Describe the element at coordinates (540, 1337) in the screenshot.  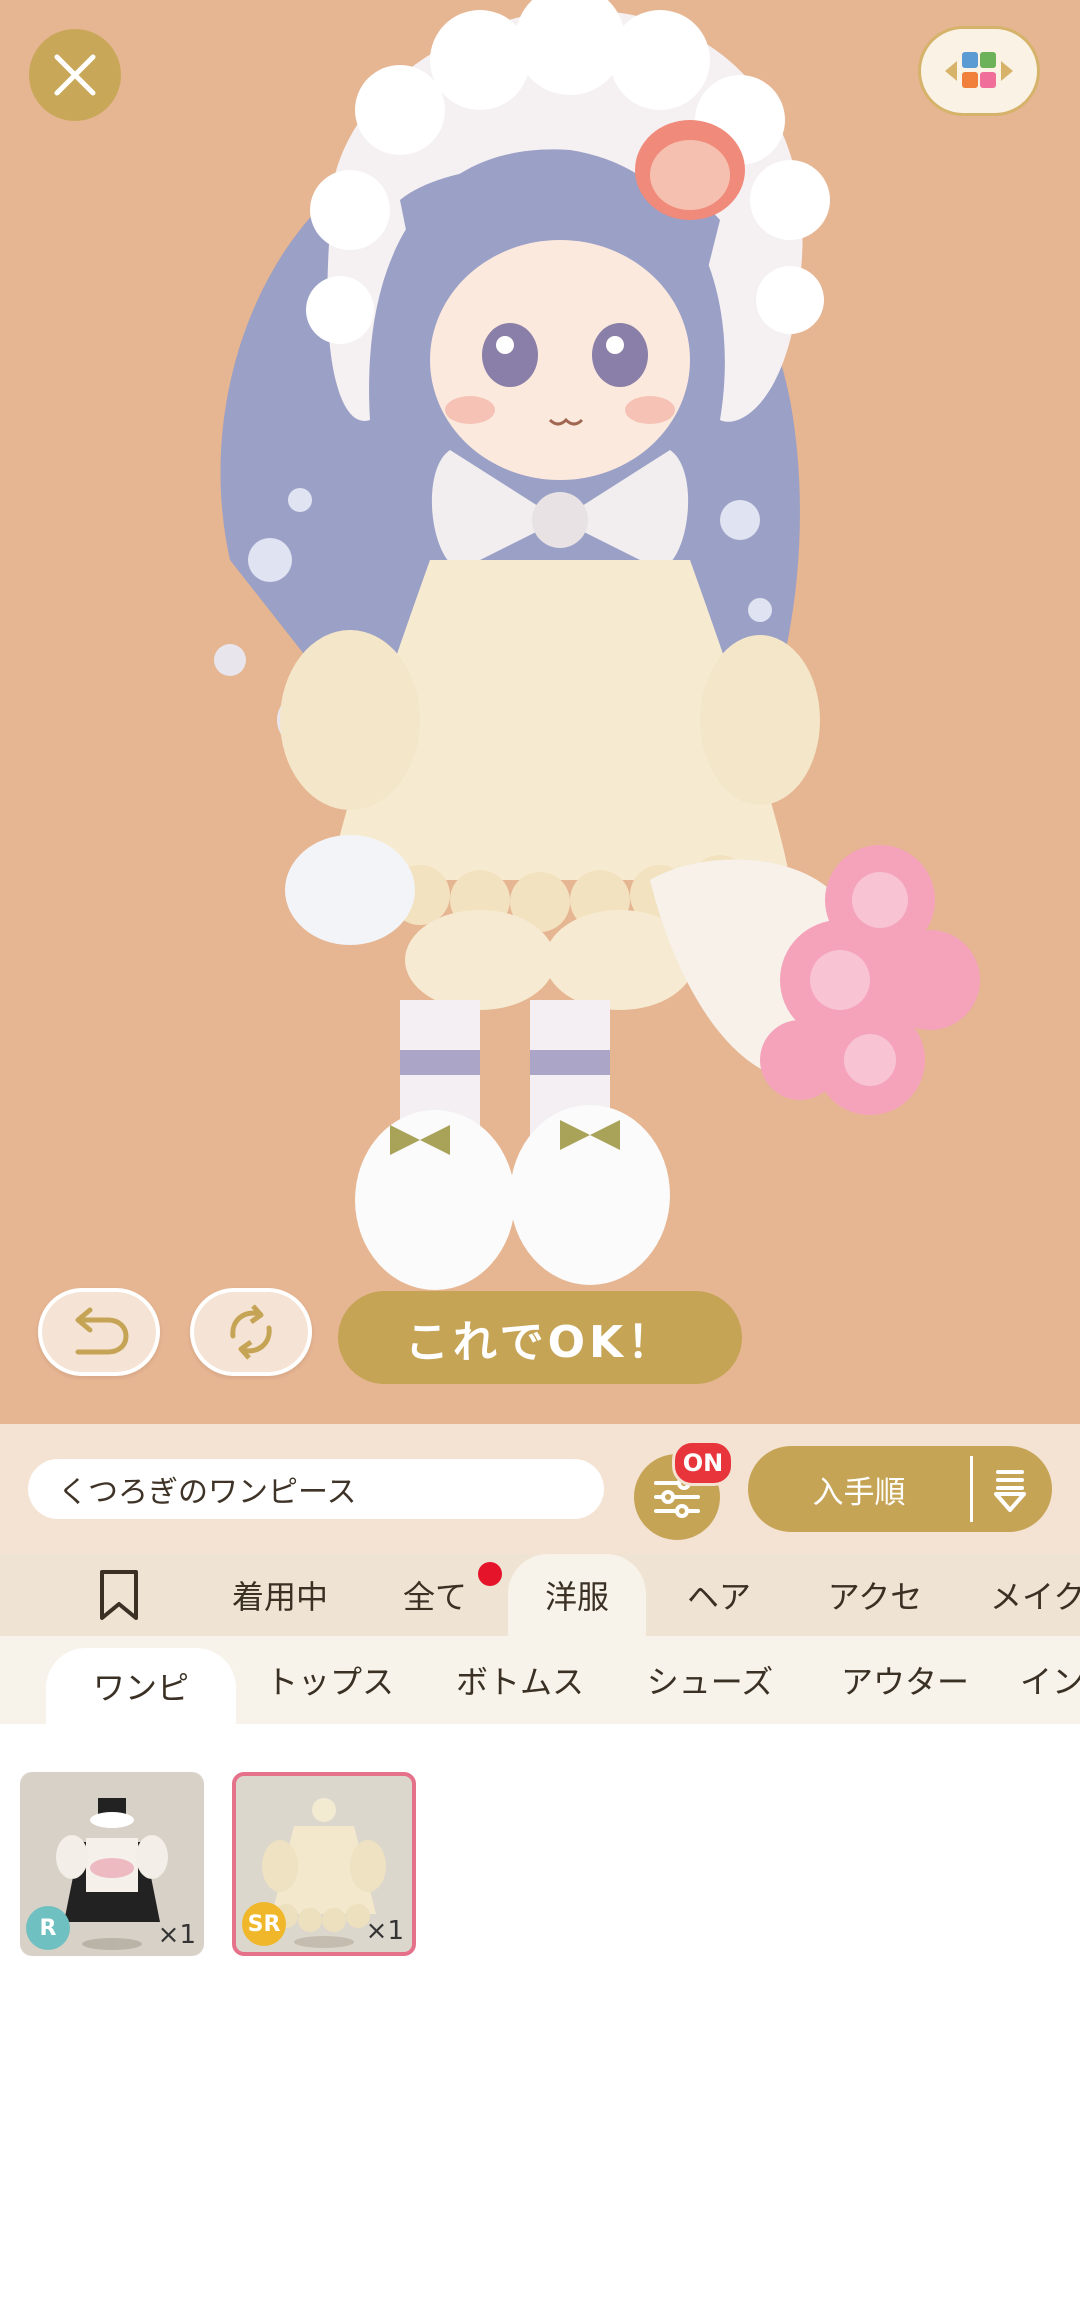
I see `confirm-ok-button: これでOK！` at that location.